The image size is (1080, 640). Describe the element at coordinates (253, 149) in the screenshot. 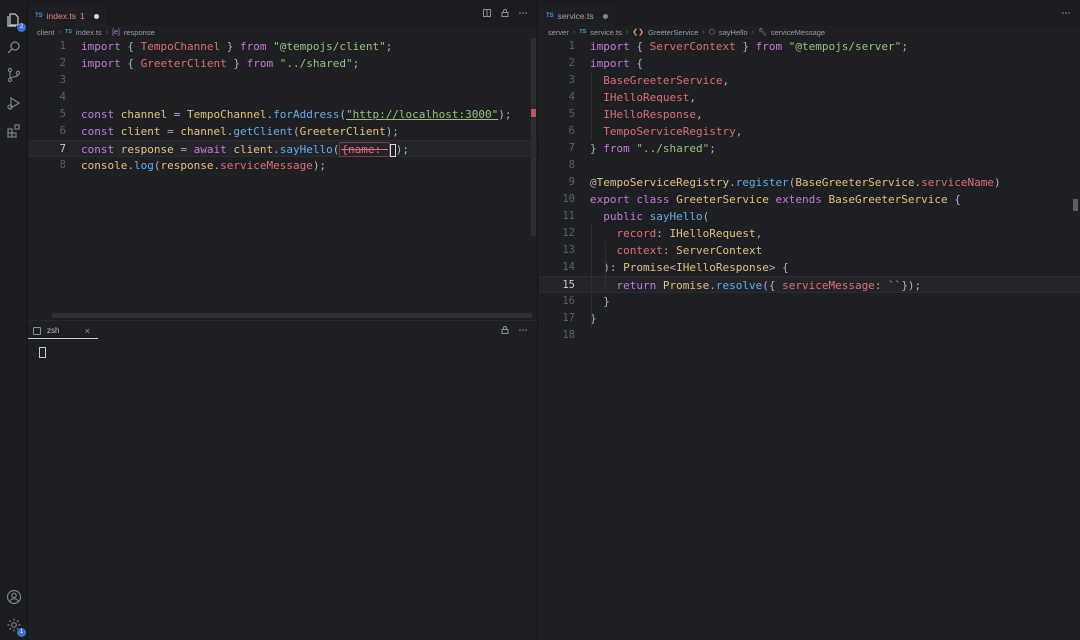

I see `code-token: client` at that location.